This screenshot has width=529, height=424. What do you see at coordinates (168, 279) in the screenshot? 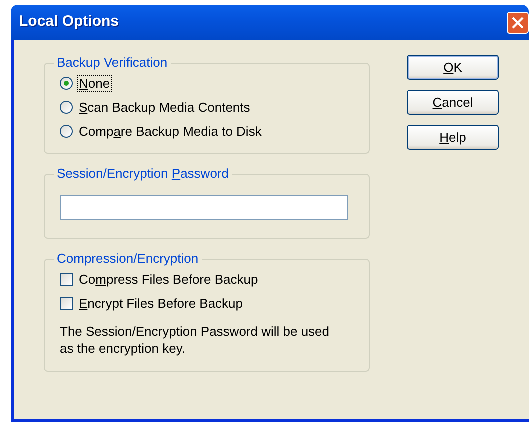
I see `checkbox-label: Compress Files Before Backup` at bounding box center [168, 279].